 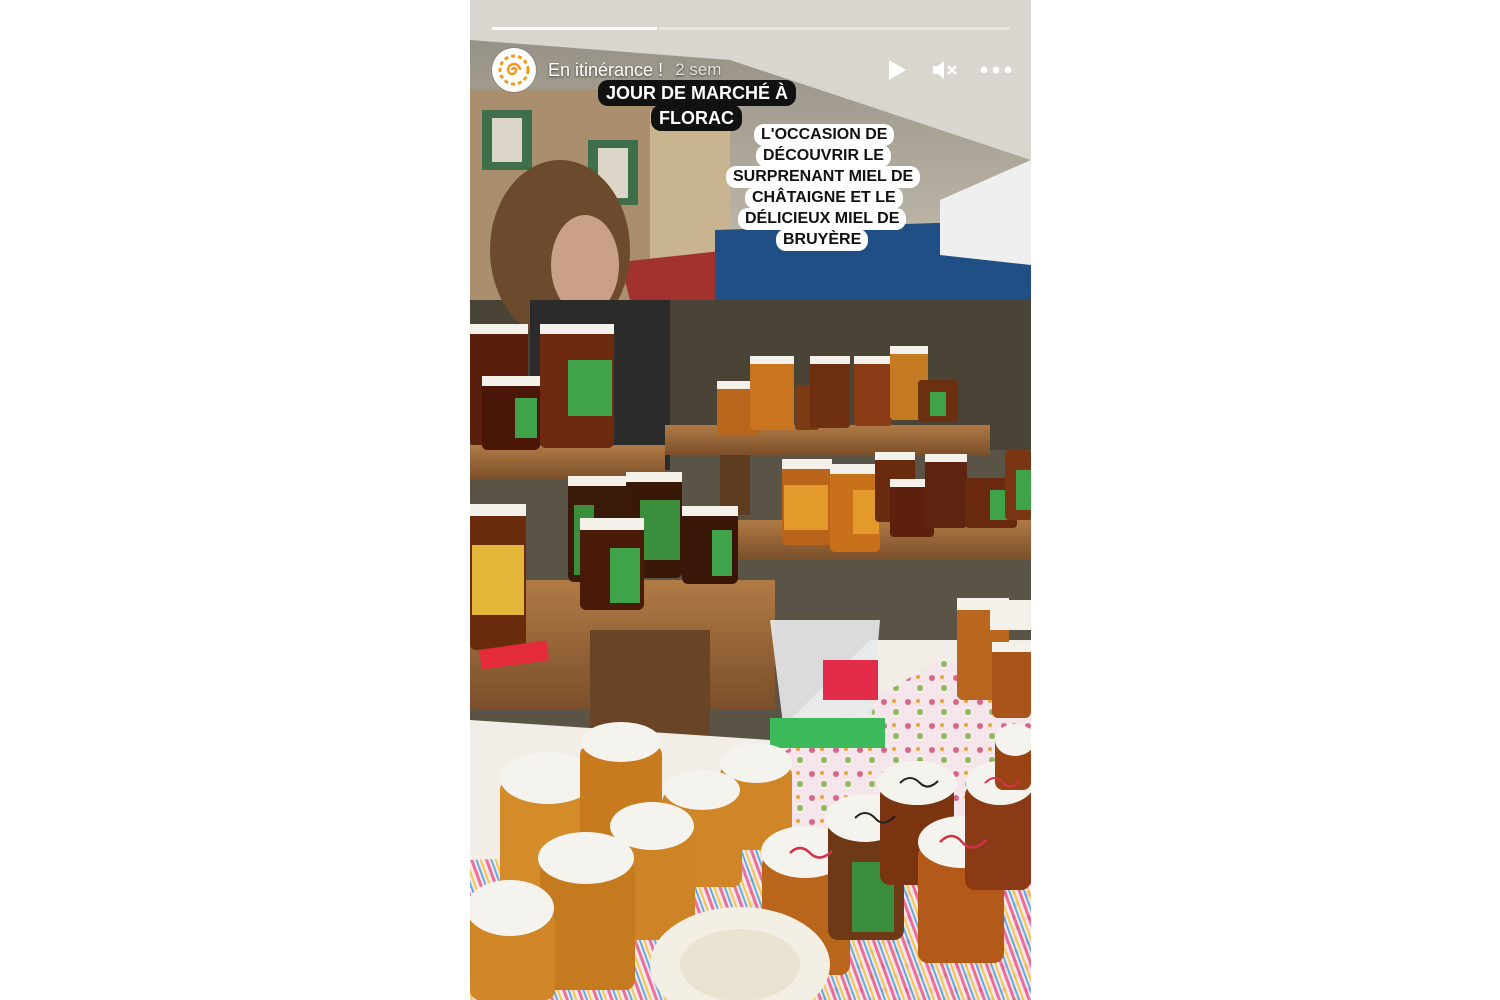 What do you see at coordinates (822, 240) in the screenshot?
I see `caption-body-line-6: BRUYÈRE` at bounding box center [822, 240].